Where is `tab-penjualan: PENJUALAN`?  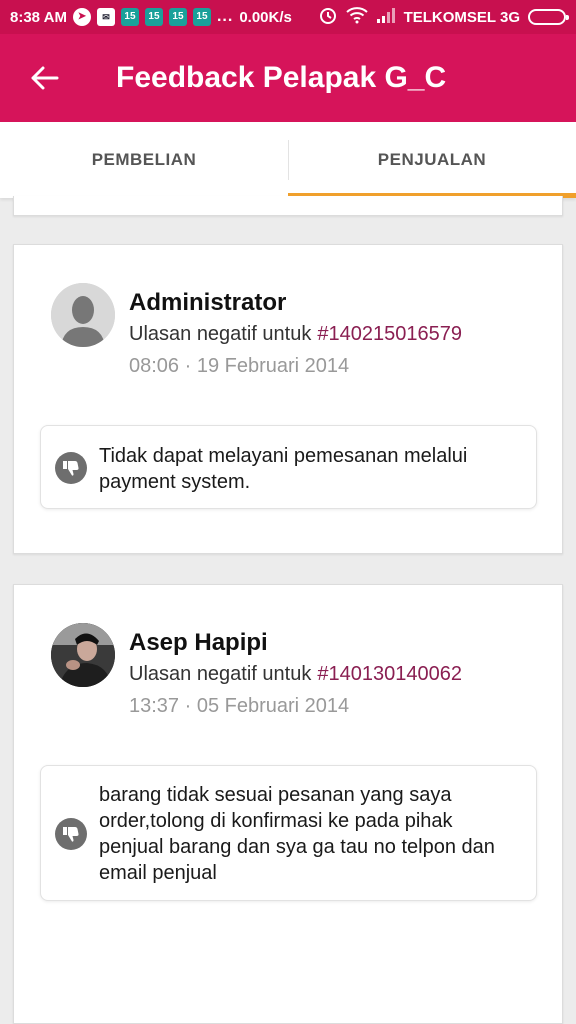 tab-penjualan: PENJUALAN is located at coordinates (432, 160).